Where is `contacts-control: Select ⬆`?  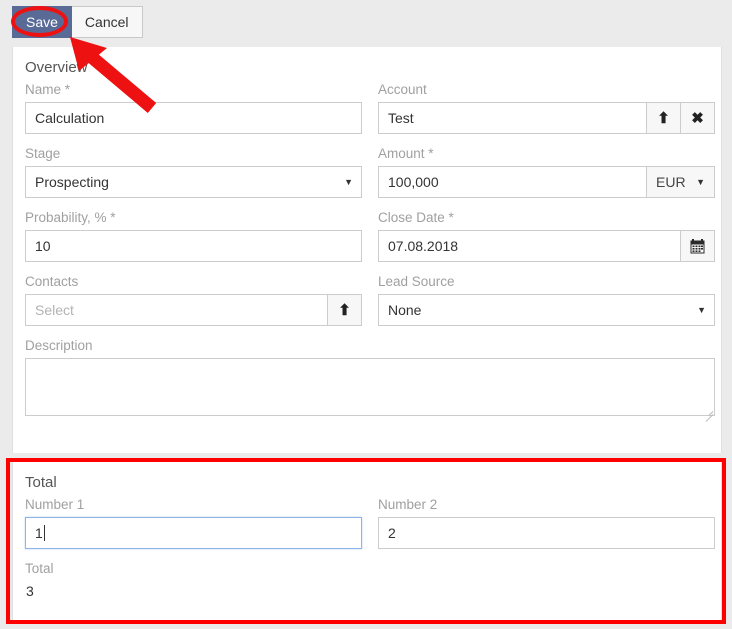 contacts-control: Select ⬆ is located at coordinates (193, 310).